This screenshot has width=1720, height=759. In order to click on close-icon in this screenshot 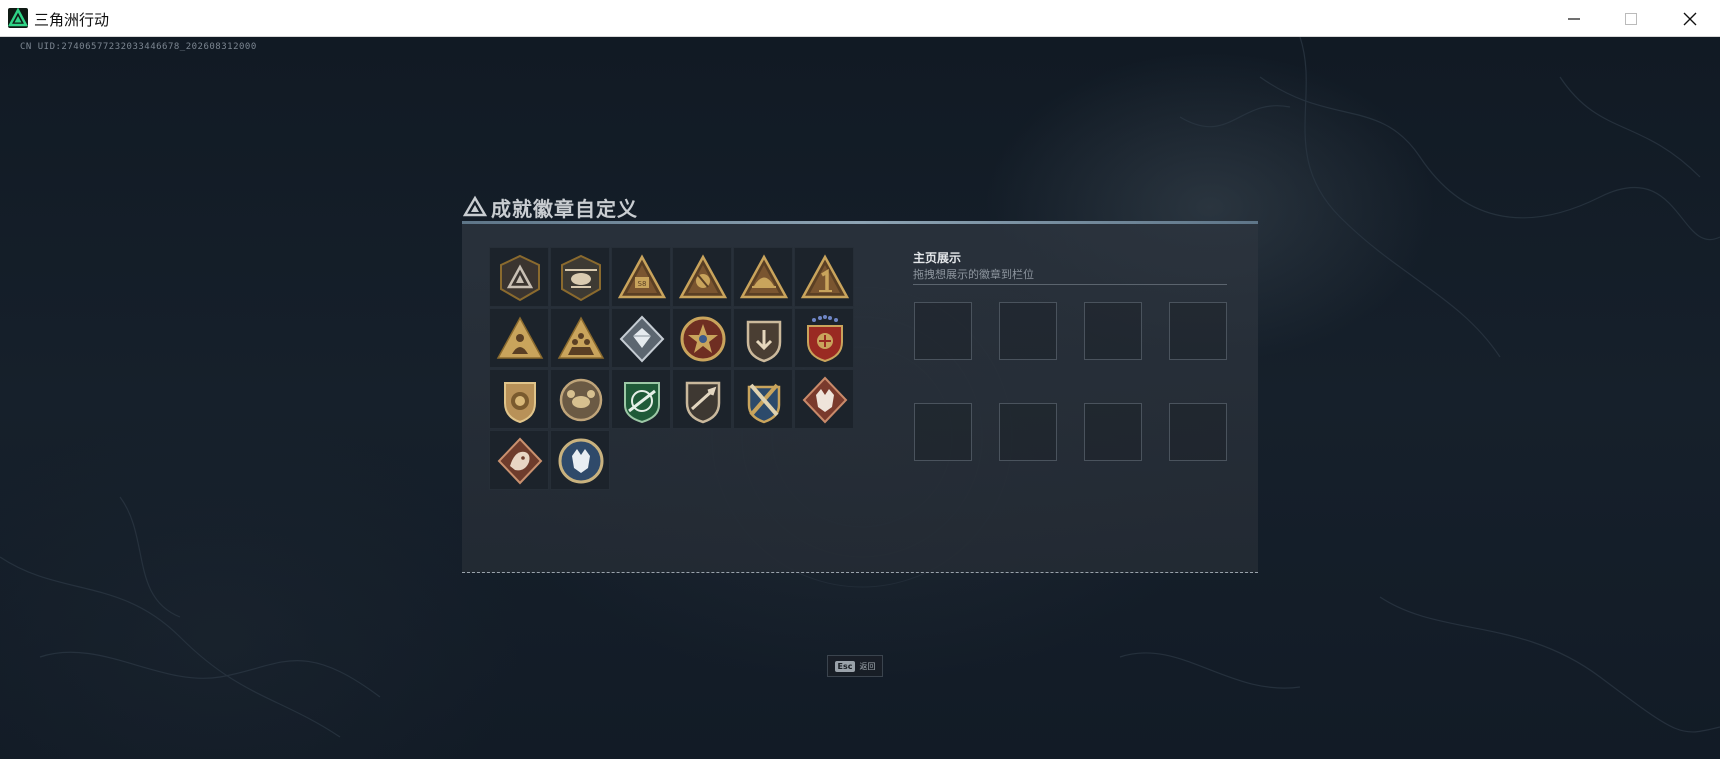, I will do `click(1690, 18)`.